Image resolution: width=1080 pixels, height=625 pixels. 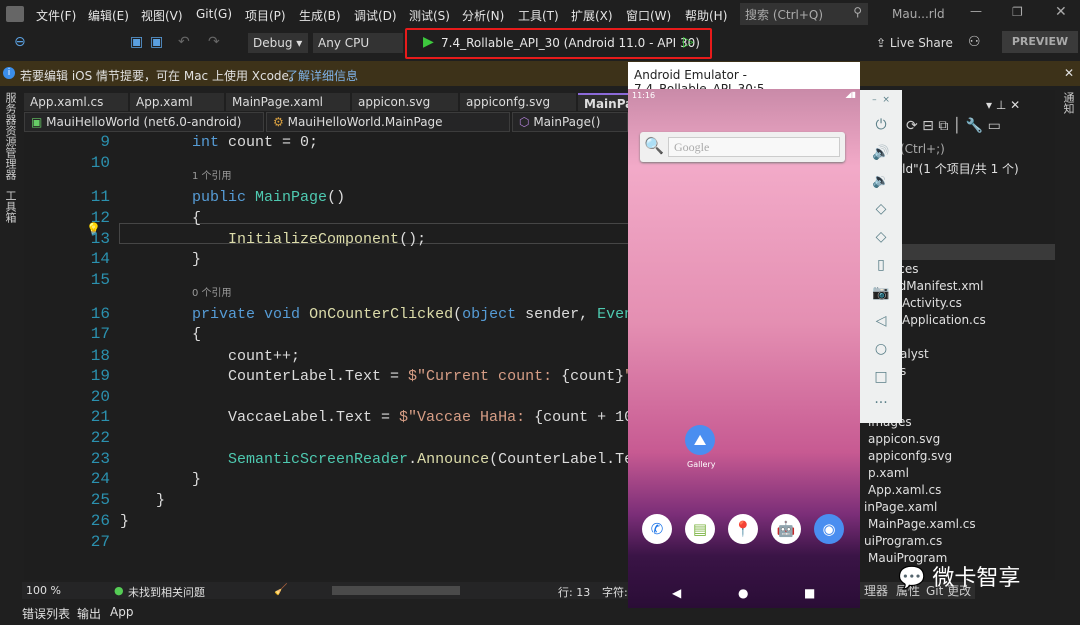 What do you see at coordinates (974, 42) in the screenshot?
I see `feedback-icon: ⚇` at bounding box center [974, 42].